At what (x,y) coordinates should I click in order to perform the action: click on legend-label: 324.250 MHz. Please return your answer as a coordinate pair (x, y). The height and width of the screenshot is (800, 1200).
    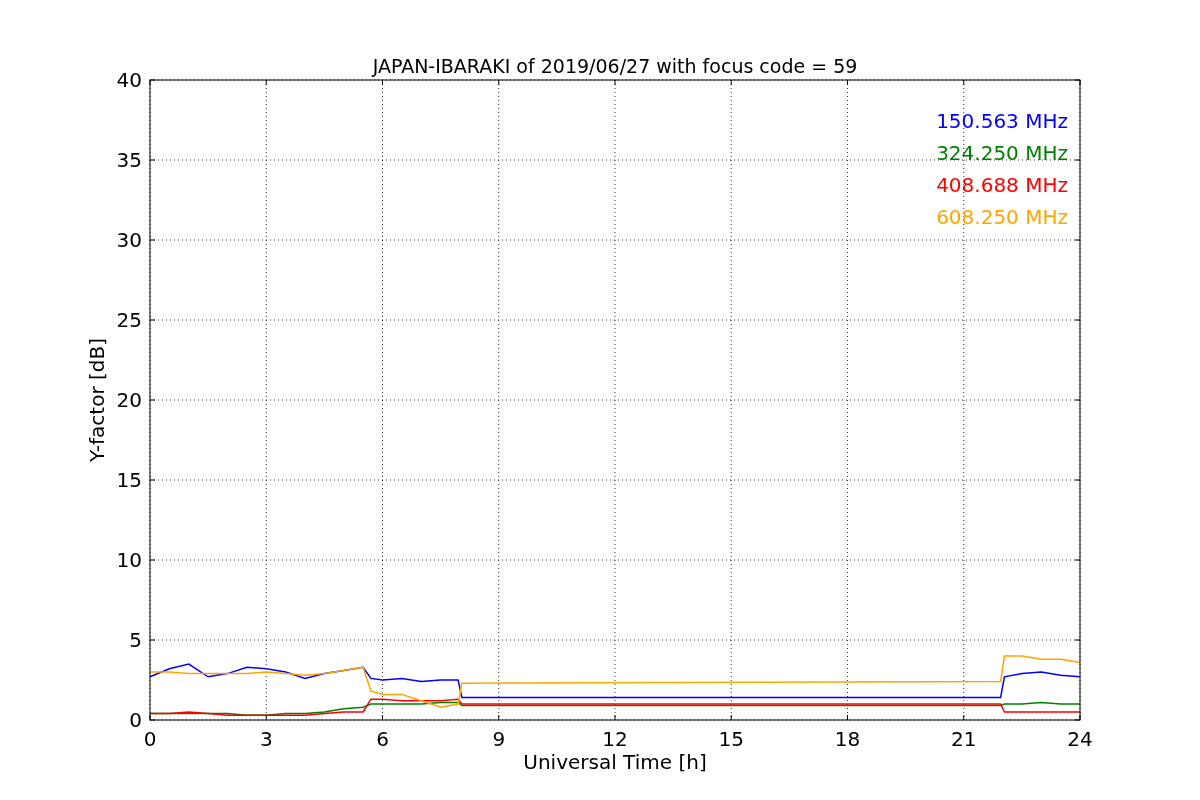
    Looking at the image, I should click on (1002, 153).